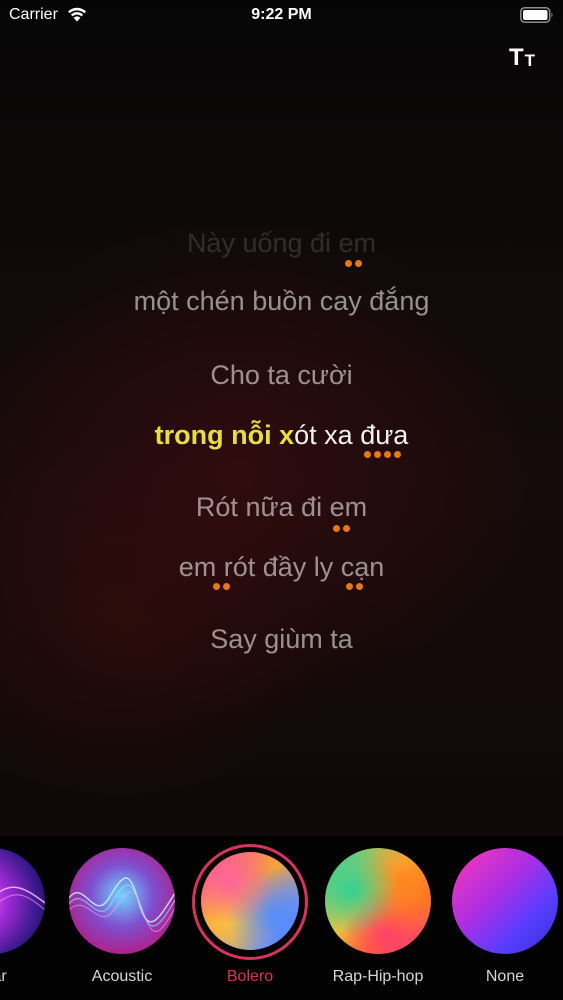  I want to click on effect-star-thumbnail, so click(22, 901).